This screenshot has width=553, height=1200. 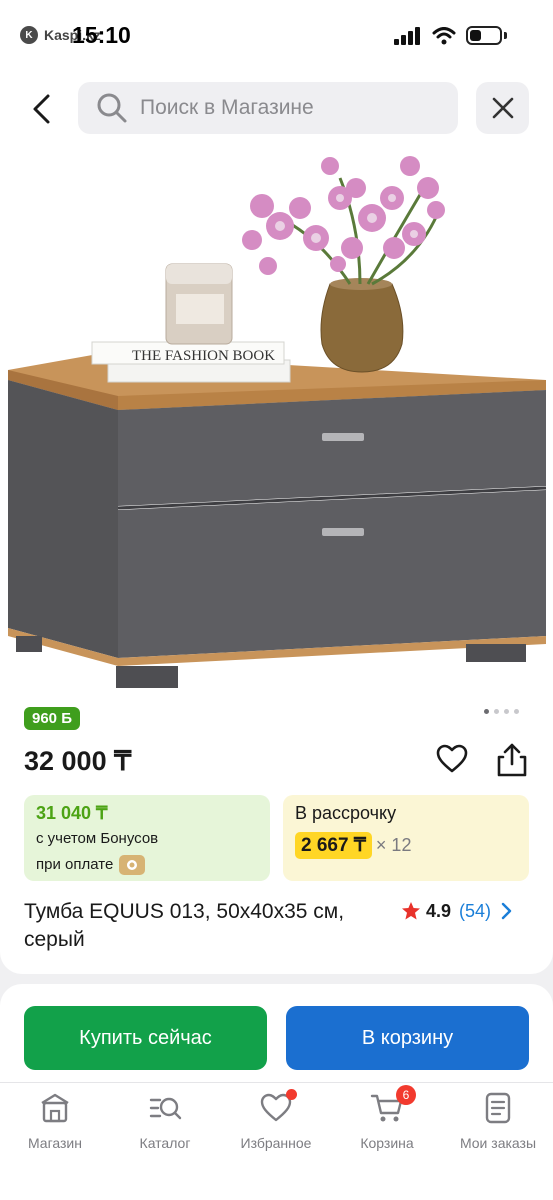 What do you see at coordinates (332, 574) in the screenshot?
I see `drawer-bottom` at bounding box center [332, 574].